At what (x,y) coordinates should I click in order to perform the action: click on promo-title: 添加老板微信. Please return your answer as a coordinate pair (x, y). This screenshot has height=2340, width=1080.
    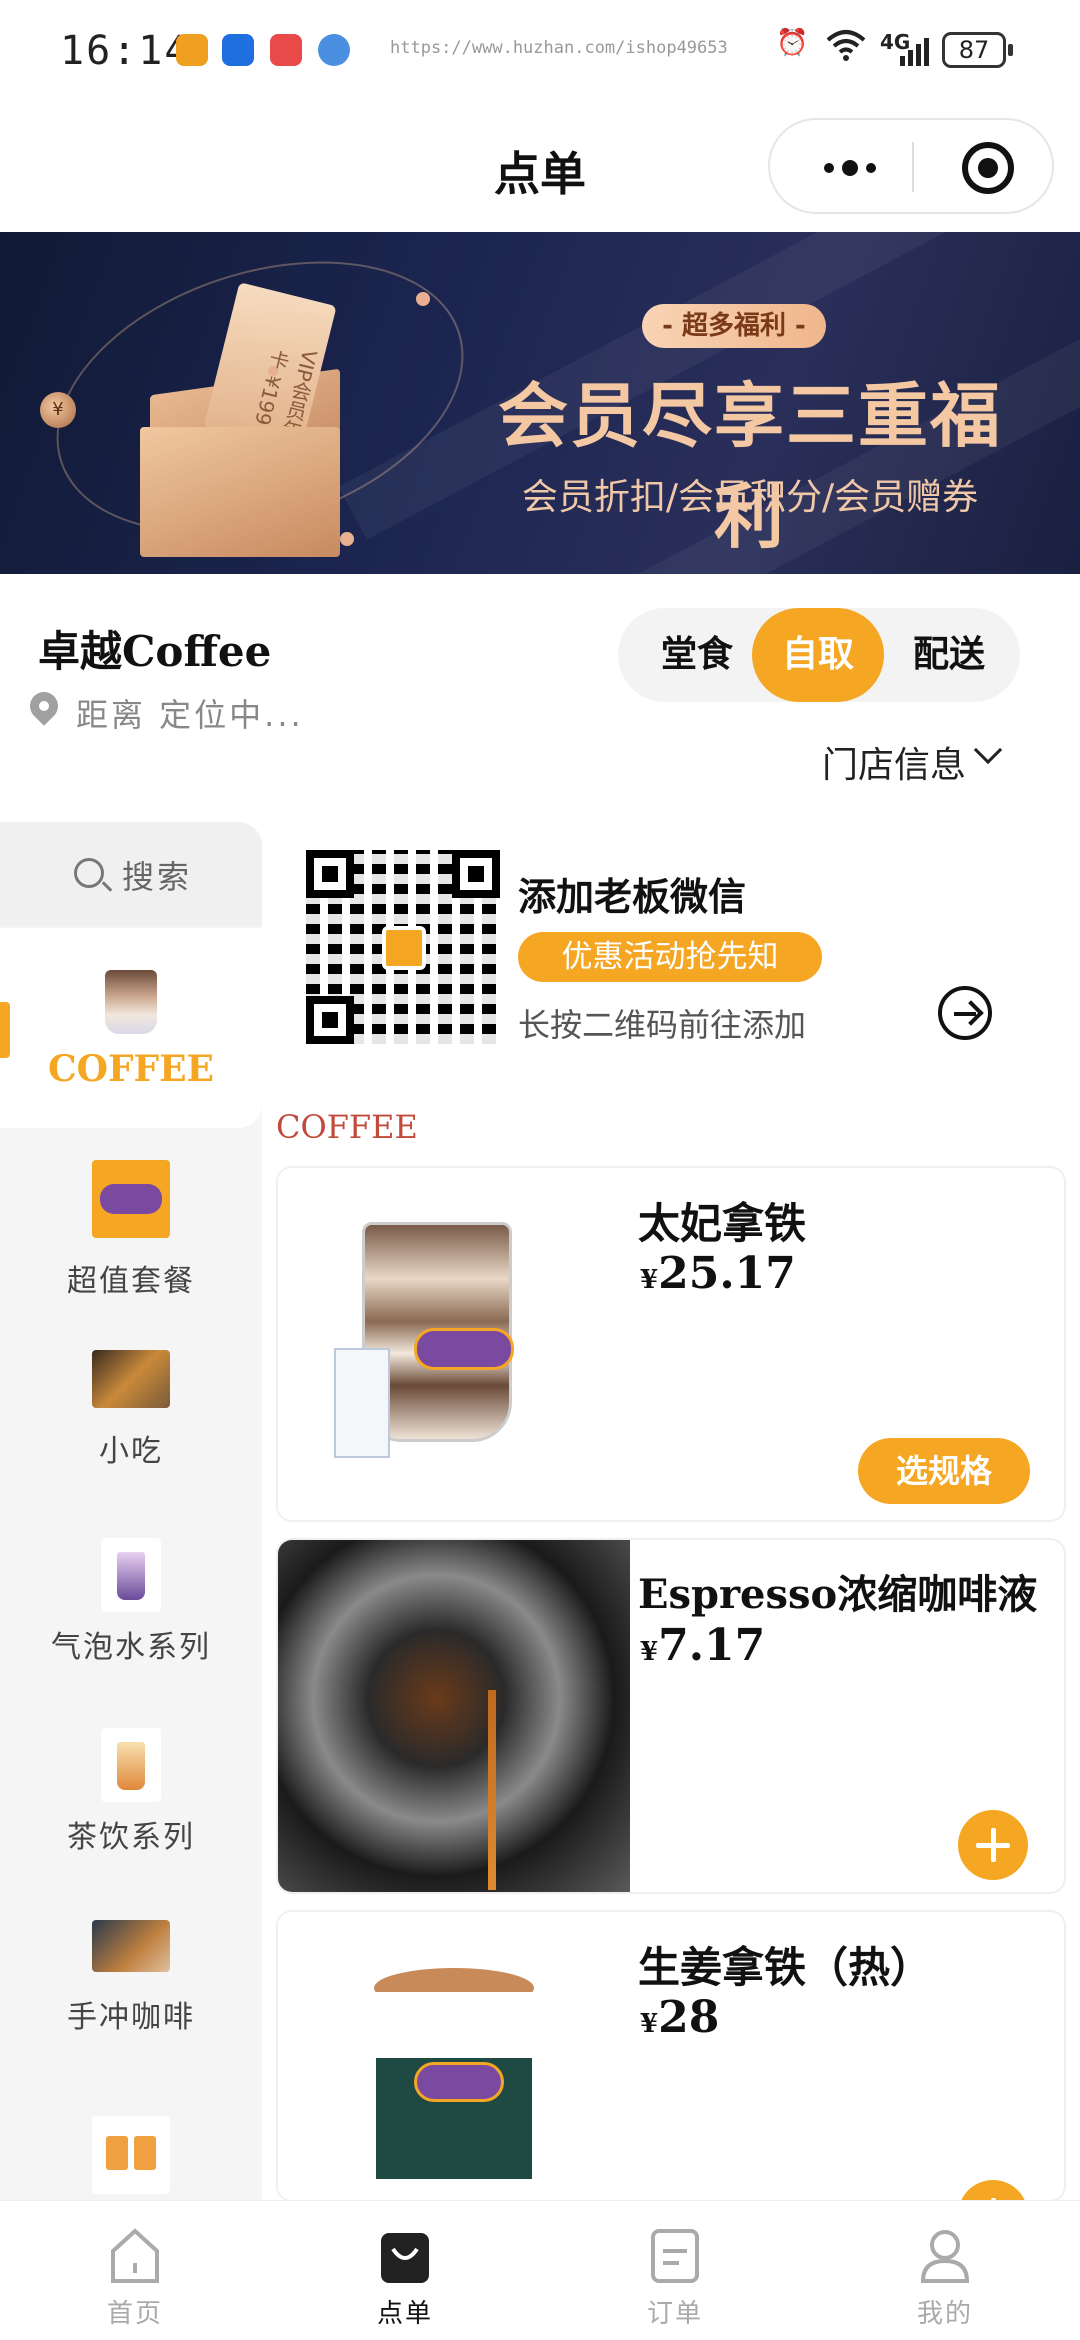
    Looking at the image, I should click on (632, 897).